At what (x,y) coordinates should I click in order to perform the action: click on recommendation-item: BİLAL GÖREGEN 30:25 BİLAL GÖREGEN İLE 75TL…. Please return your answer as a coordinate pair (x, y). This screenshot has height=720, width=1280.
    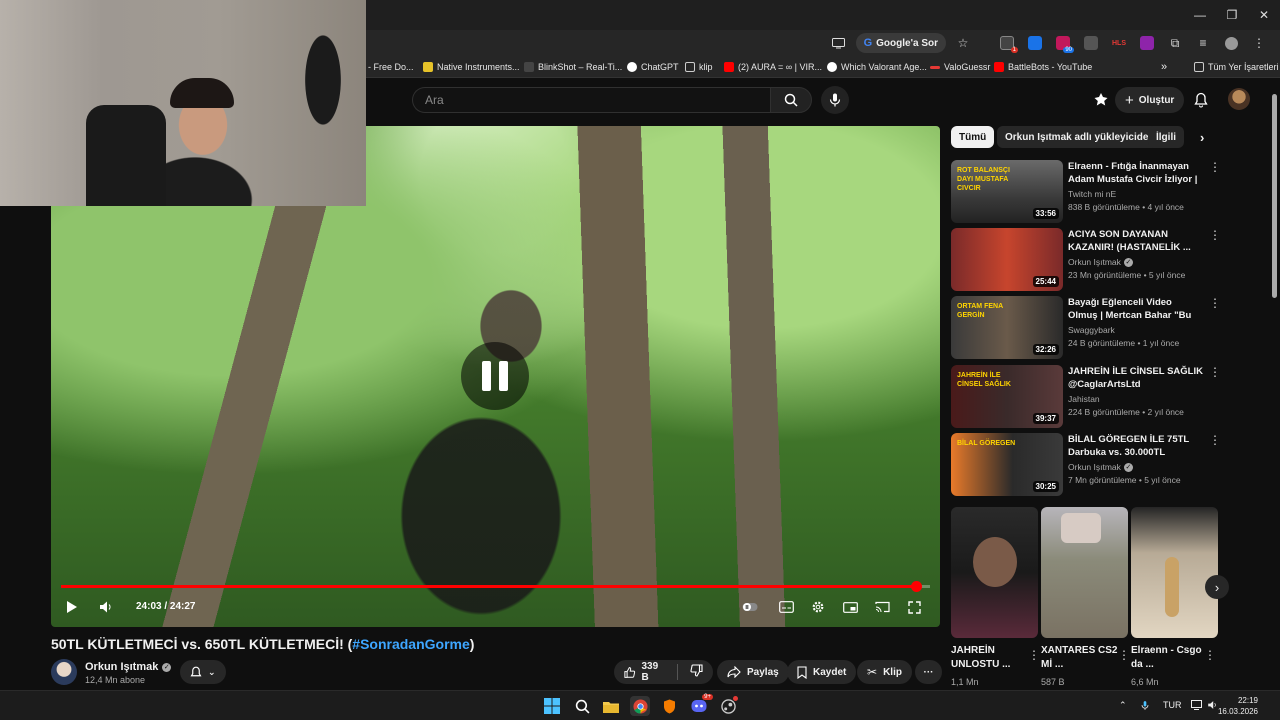
    Looking at the image, I should click on (1086, 465).